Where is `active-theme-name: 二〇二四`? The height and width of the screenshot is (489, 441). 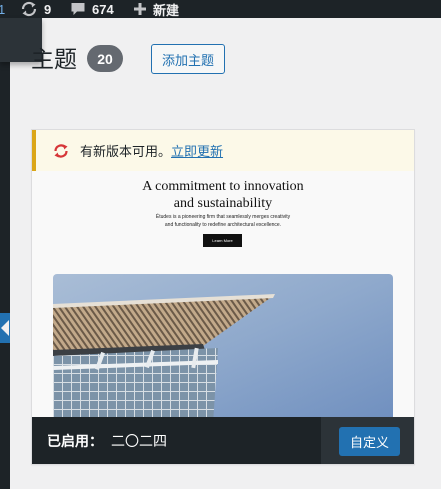 active-theme-name: 二〇二四 is located at coordinates (139, 441).